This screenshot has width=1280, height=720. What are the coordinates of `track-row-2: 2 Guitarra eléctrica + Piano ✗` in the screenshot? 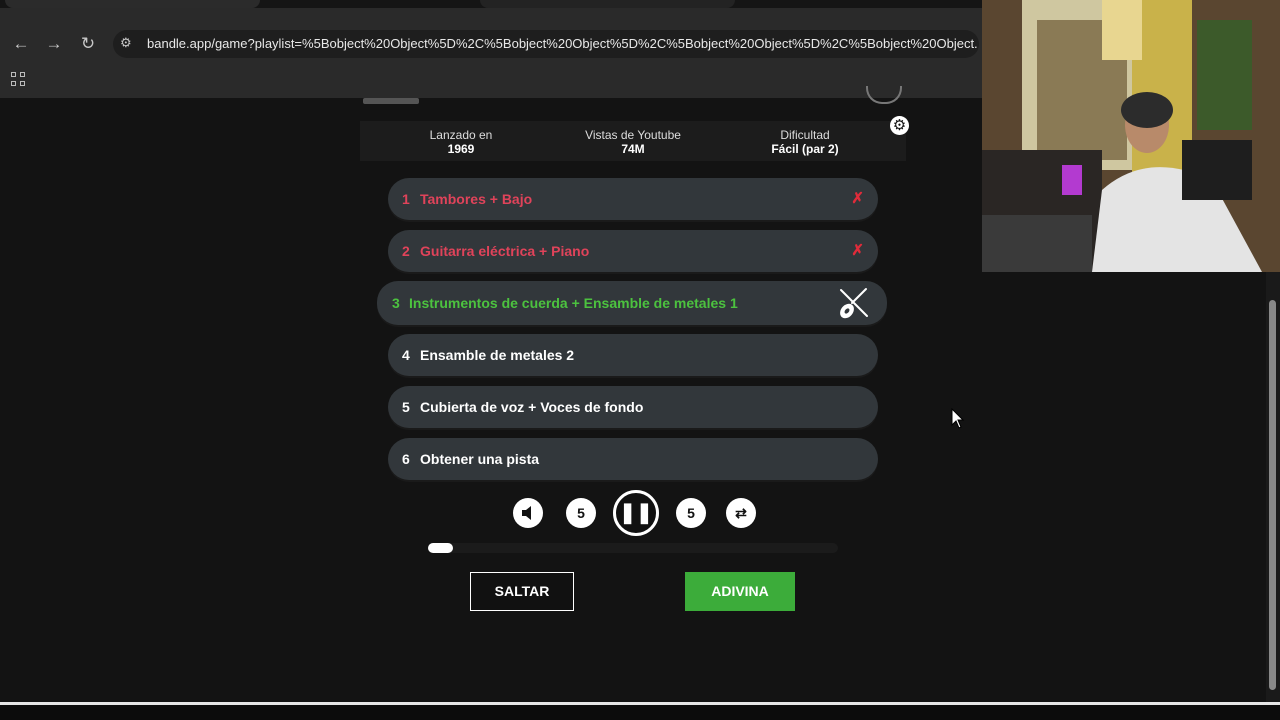 It's located at (633, 251).